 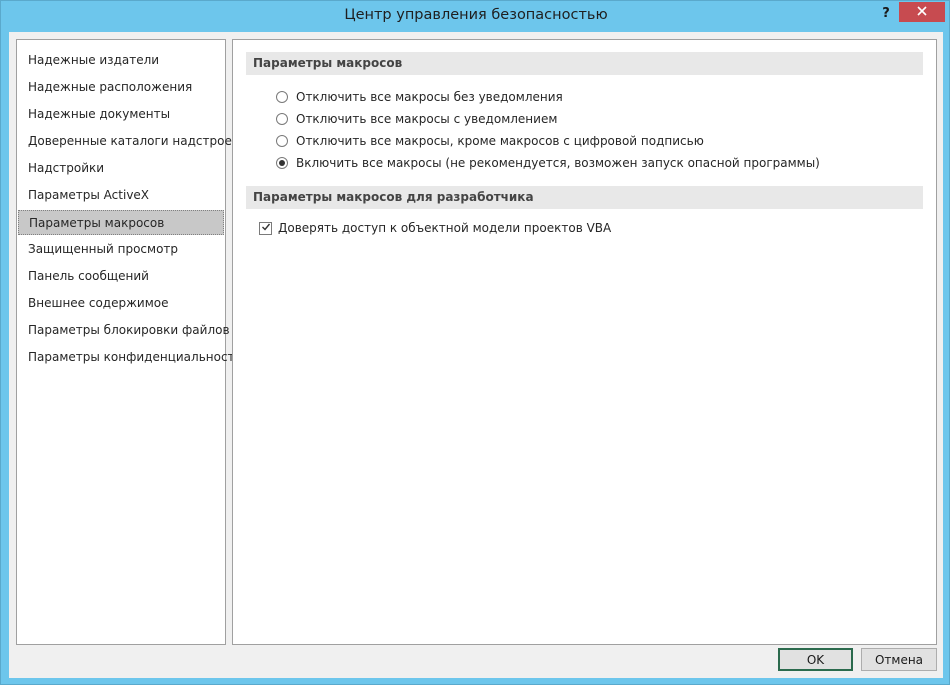 I want to click on sidebar-item-protected-view: Защищенный просмотр, so click(x=121, y=249).